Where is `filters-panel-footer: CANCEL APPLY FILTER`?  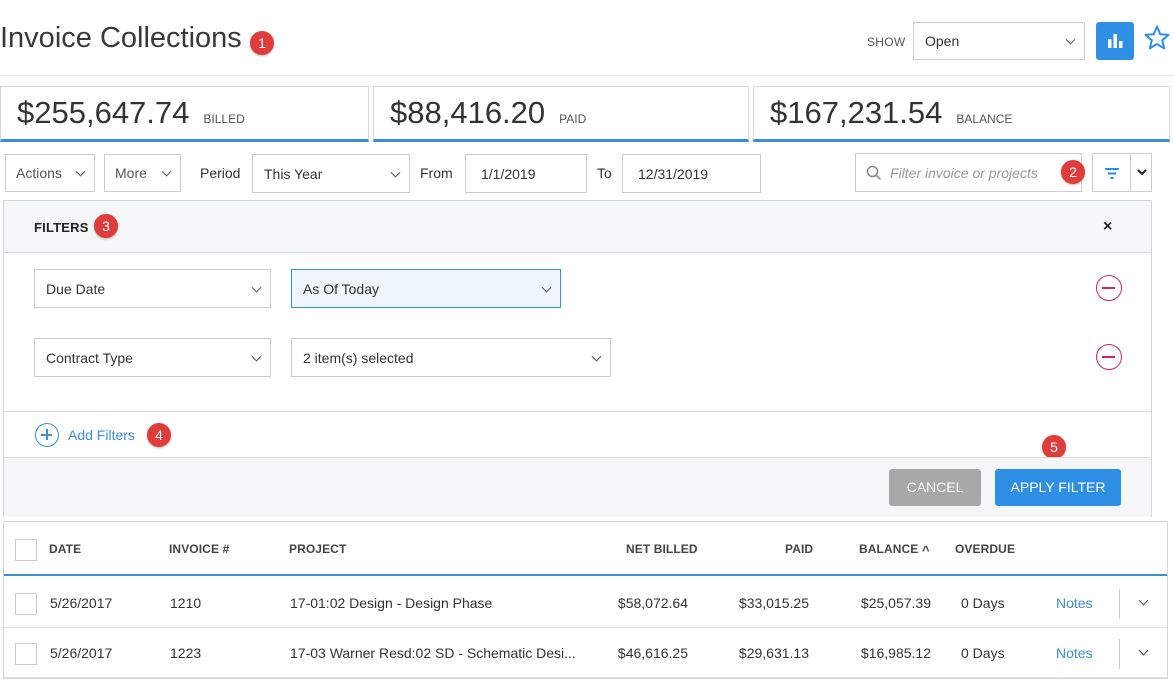
filters-panel-footer: CANCEL APPLY FILTER is located at coordinates (577, 487).